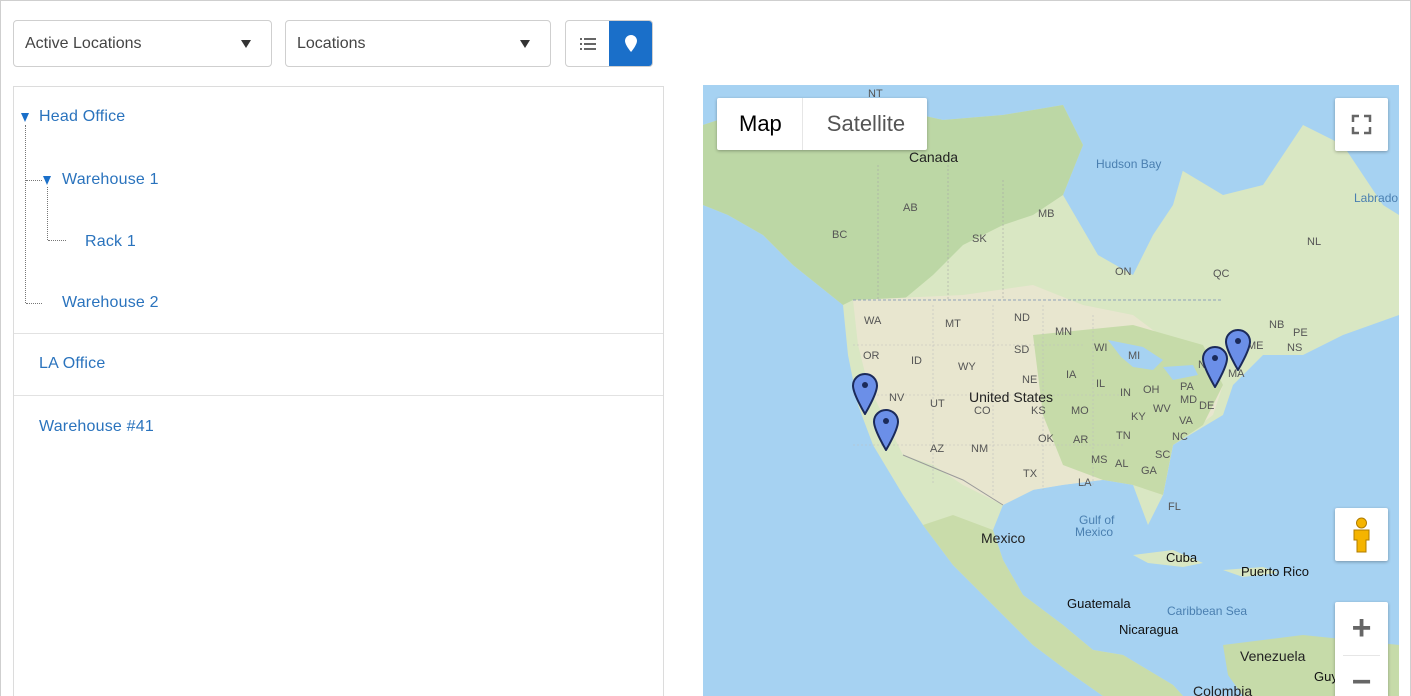  What do you see at coordinates (1030, 380) in the screenshot?
I see `map-label-ne: NE` at bounding box center [1030, 380].